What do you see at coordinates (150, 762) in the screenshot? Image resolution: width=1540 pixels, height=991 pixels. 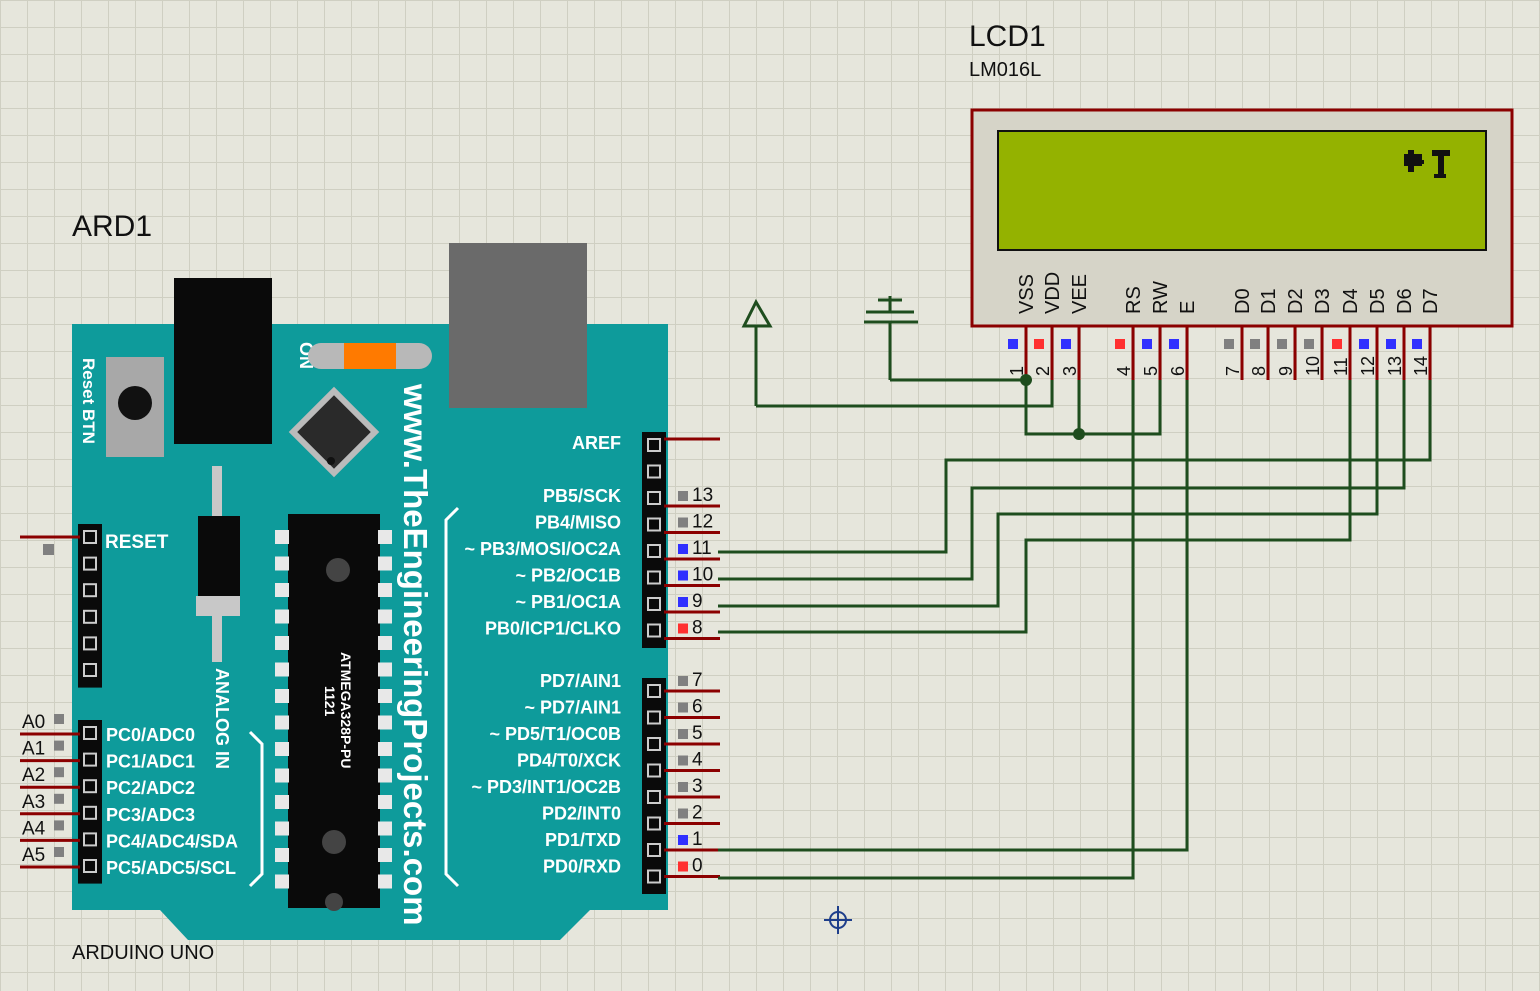 I see `analog-pin-label: PC1/ADC1` at bounding box center [150, 762].